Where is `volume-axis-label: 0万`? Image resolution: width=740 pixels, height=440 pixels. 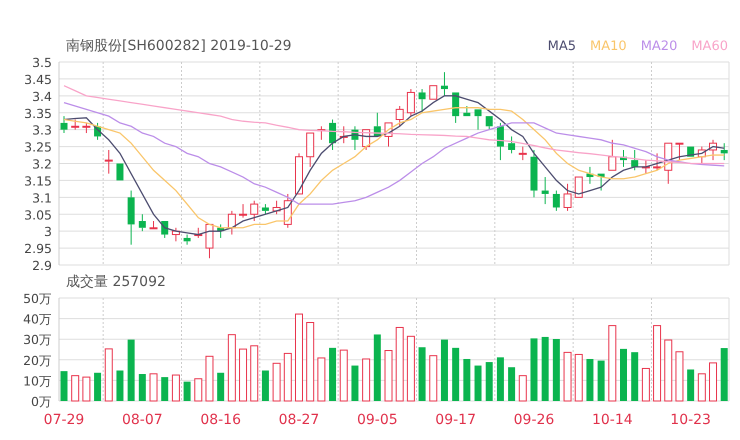
volume-axis-label: 0万 is located at coordinates (41, 401).